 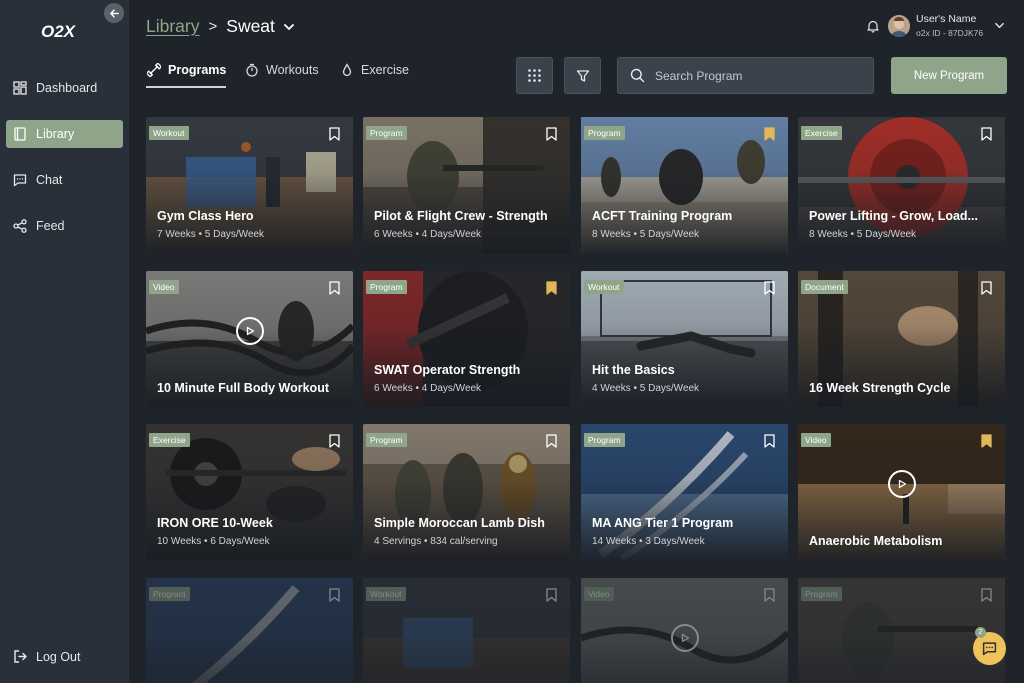 I want to click on tab-label: Programs, so click(x=197, y=70).